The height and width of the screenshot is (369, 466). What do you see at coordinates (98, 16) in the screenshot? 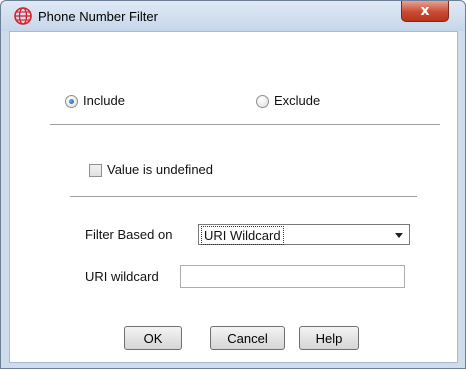
I see `window-title: Phone Number Filter` at bounding box center [98, 16].